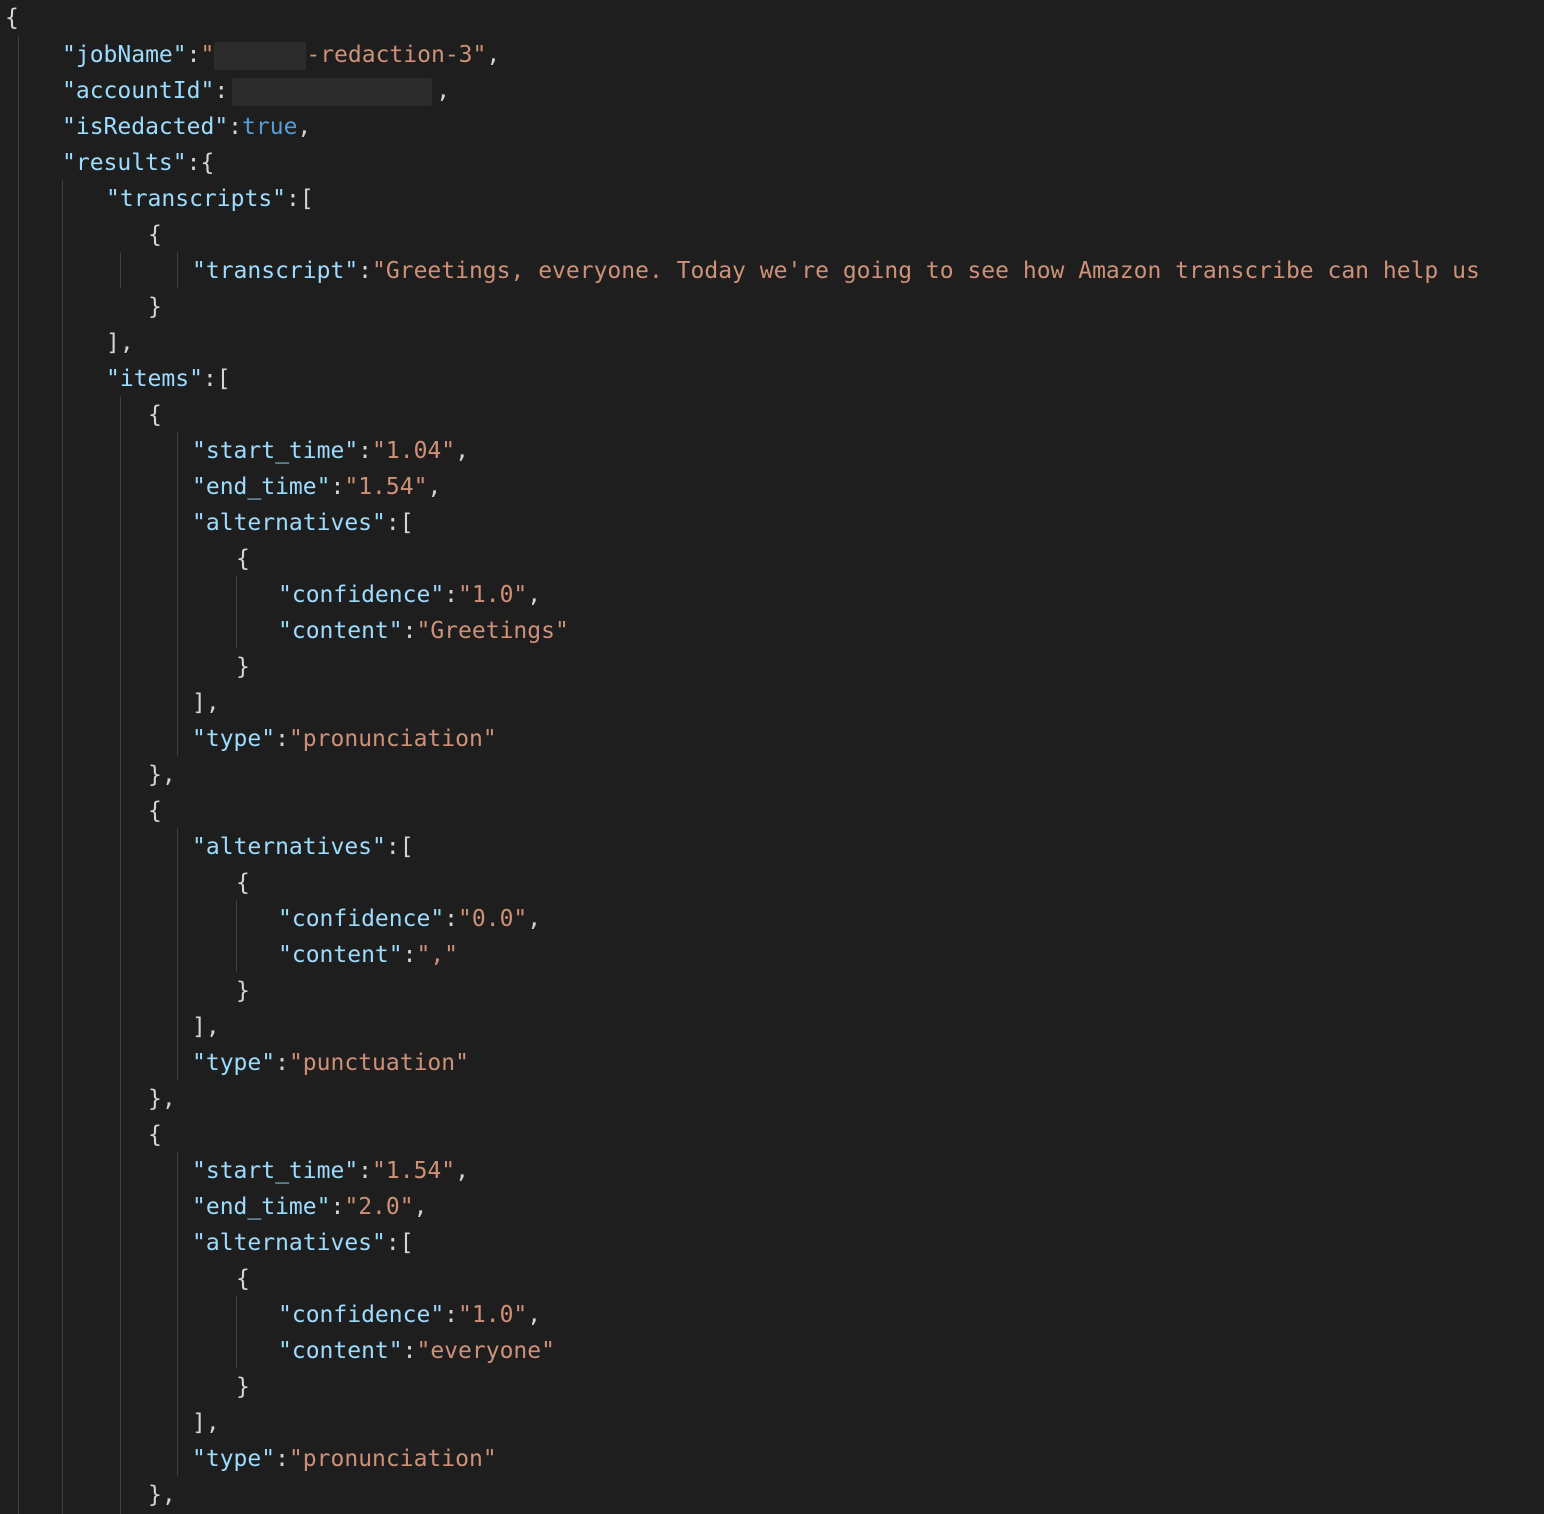 The image size is (1544, 1514). I want to click on start-time-value: "1.54", so click(414, 1171).